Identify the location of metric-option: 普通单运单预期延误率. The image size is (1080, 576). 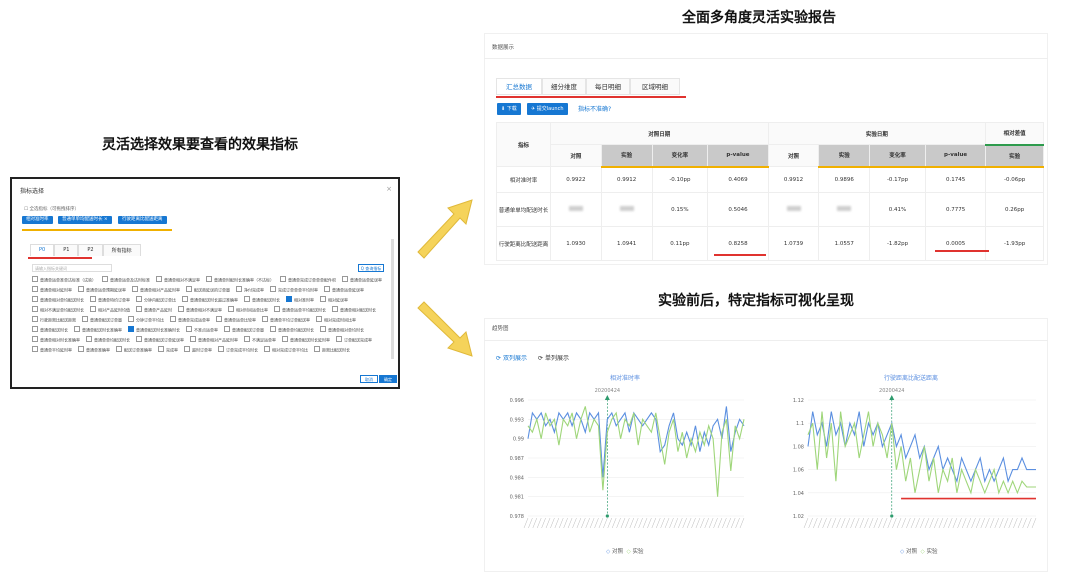
(102, 290).